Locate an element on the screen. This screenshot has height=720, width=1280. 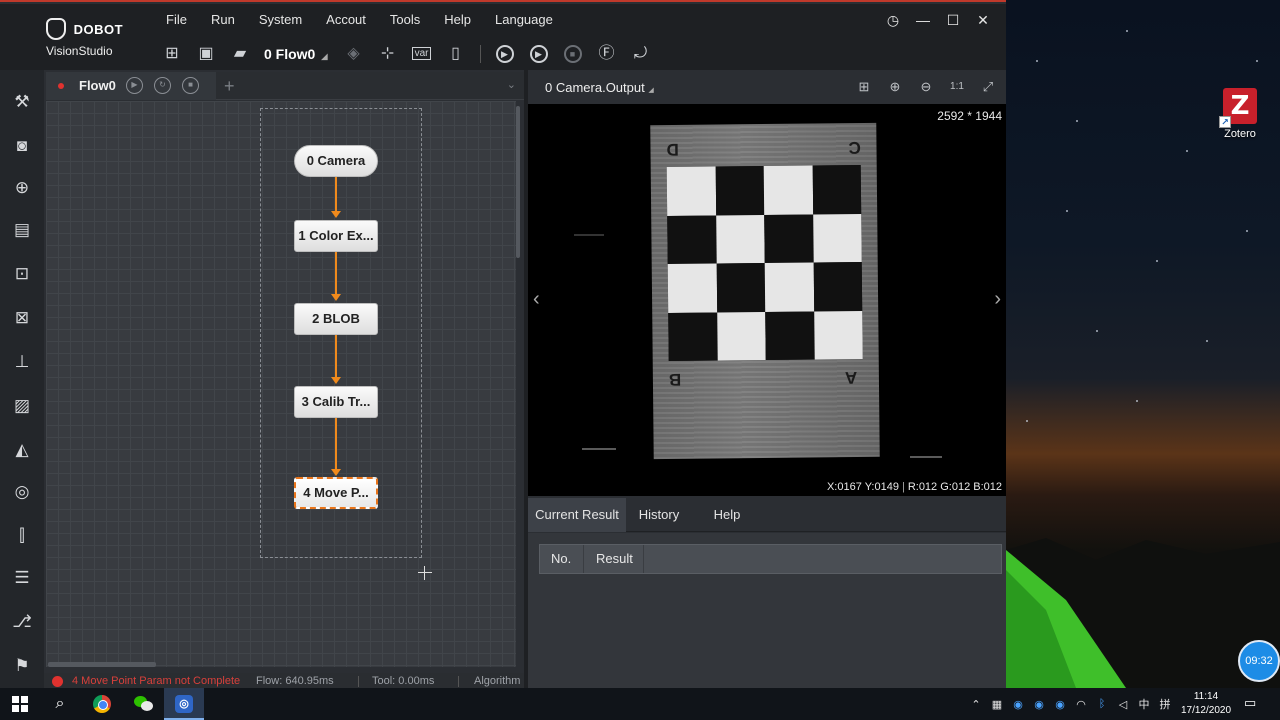
robot-icon: ⎇ is located at coordinates (22, 622).